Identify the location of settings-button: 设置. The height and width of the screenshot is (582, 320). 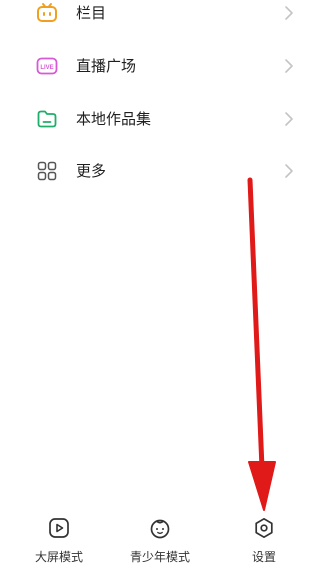
(264, 545).